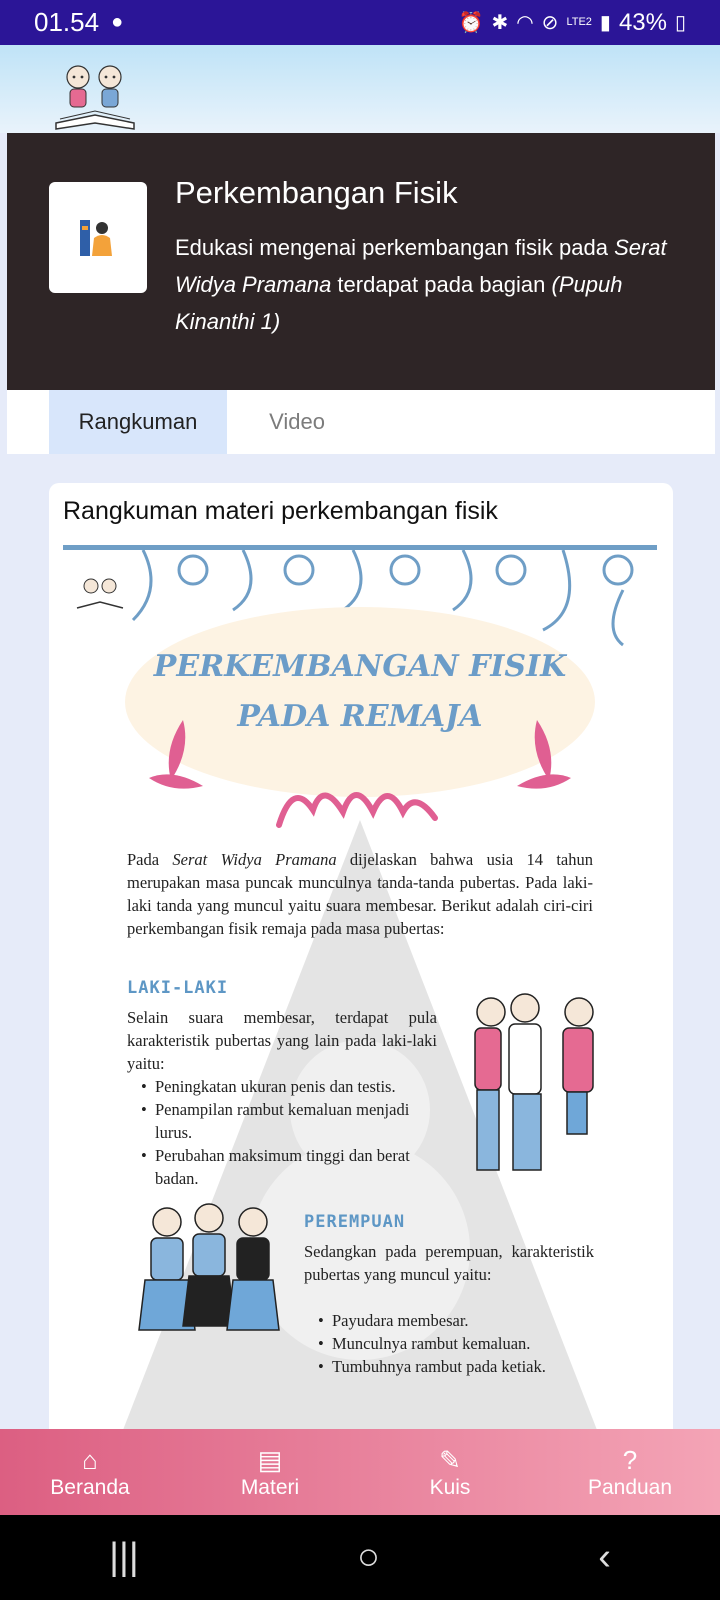 This screenshot has height=1600, width=720. I want to click on nav-kuis: ✎ Kuis, so click(450, 1472).